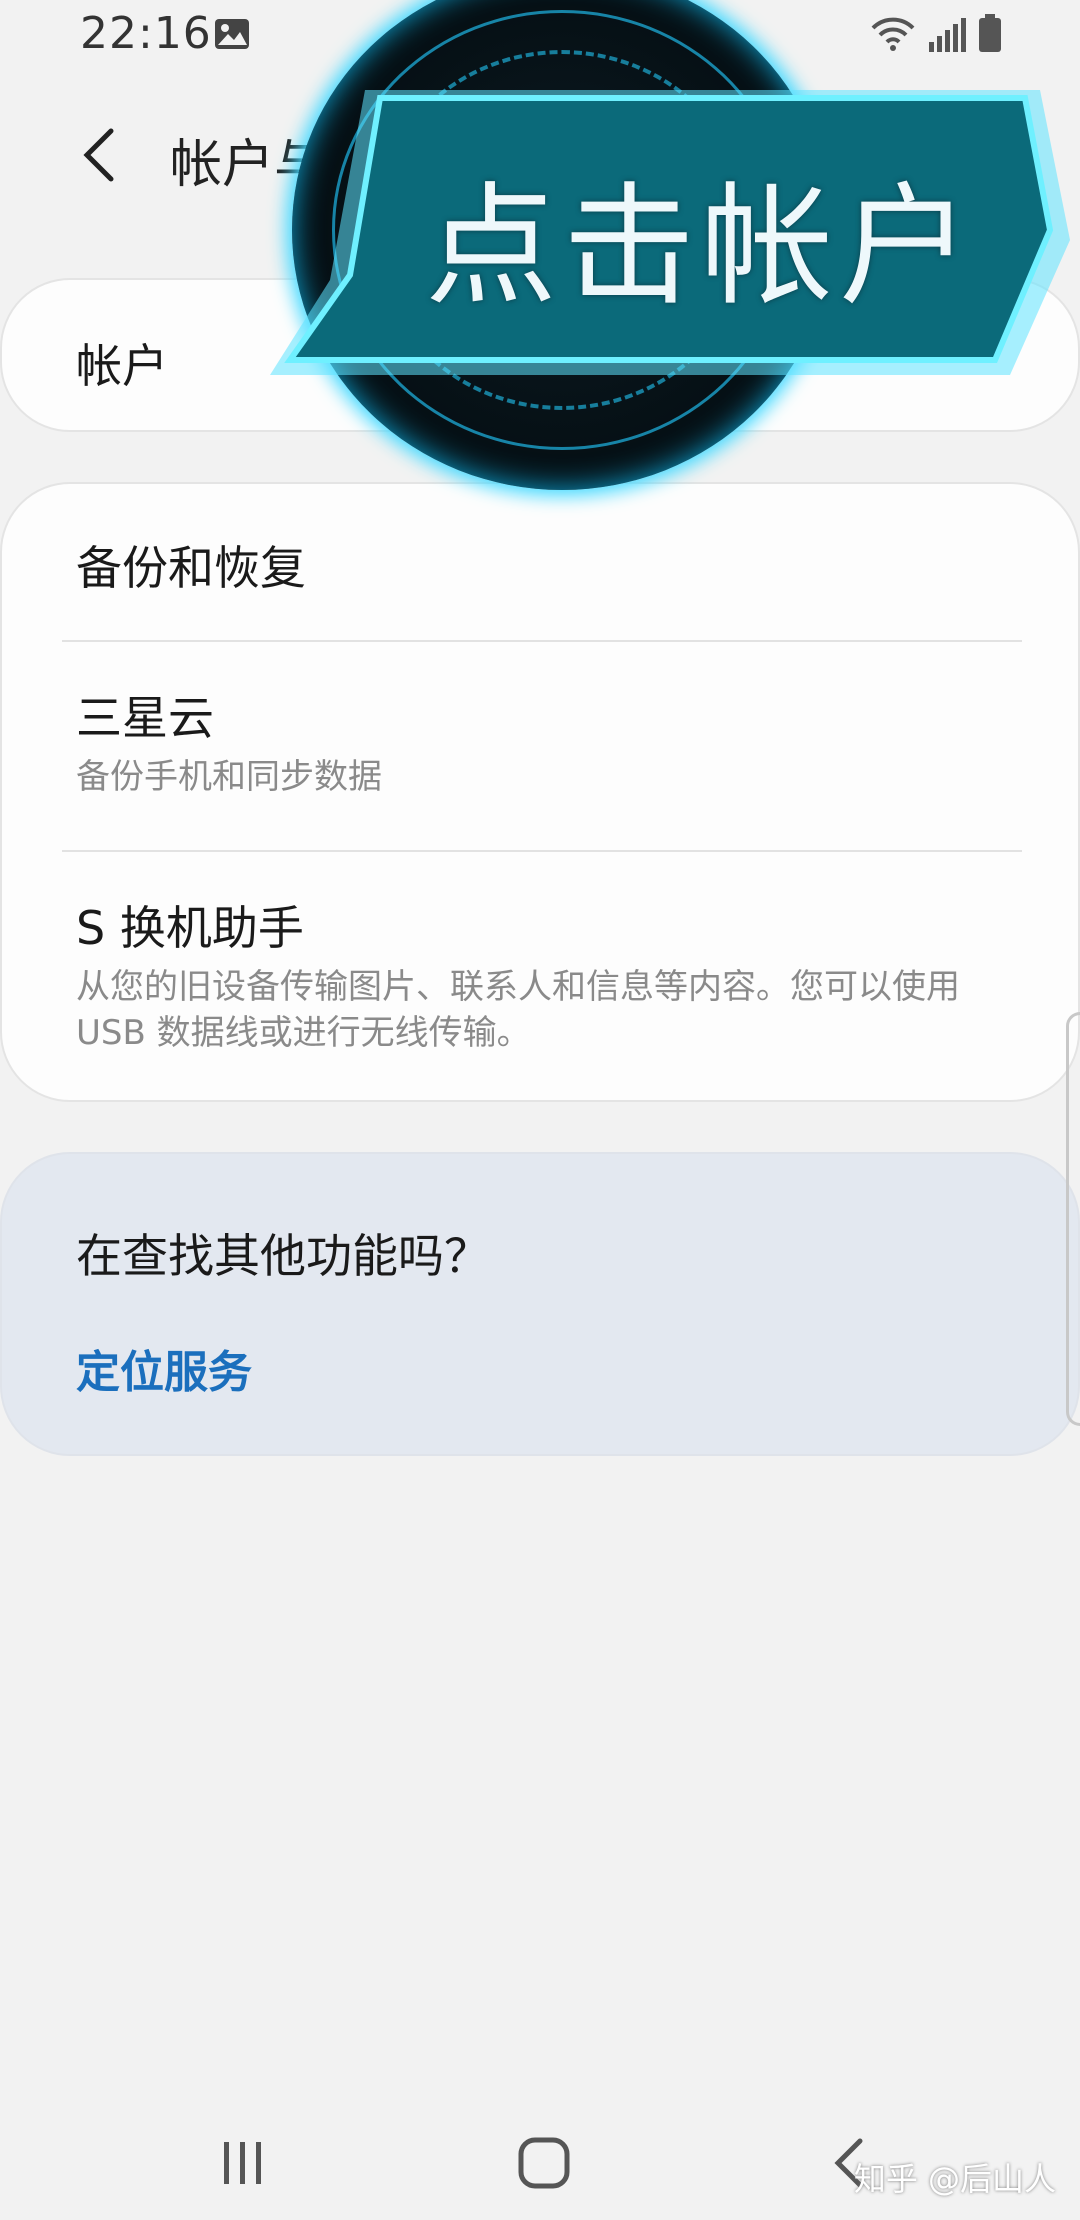 This screenshot has height=2220, width=1080. I want to click on recent-apps-button, so click(243, 2163).